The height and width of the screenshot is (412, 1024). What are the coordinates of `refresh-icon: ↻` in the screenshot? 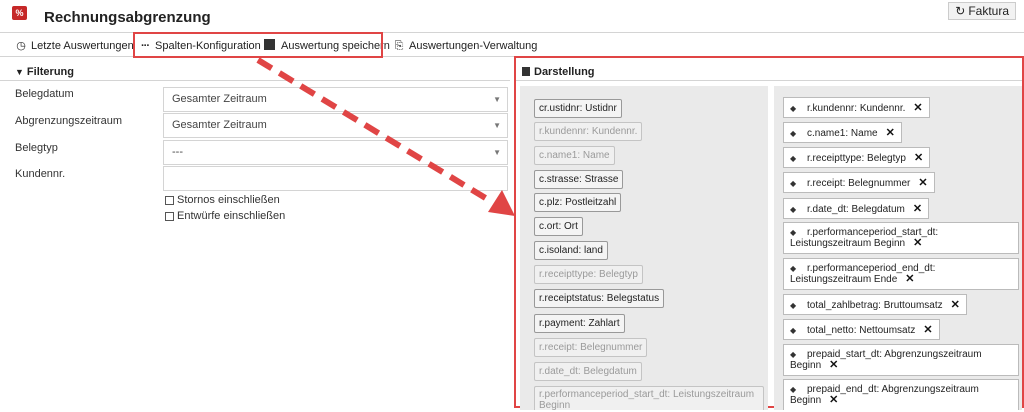 It's located at (960, 11).